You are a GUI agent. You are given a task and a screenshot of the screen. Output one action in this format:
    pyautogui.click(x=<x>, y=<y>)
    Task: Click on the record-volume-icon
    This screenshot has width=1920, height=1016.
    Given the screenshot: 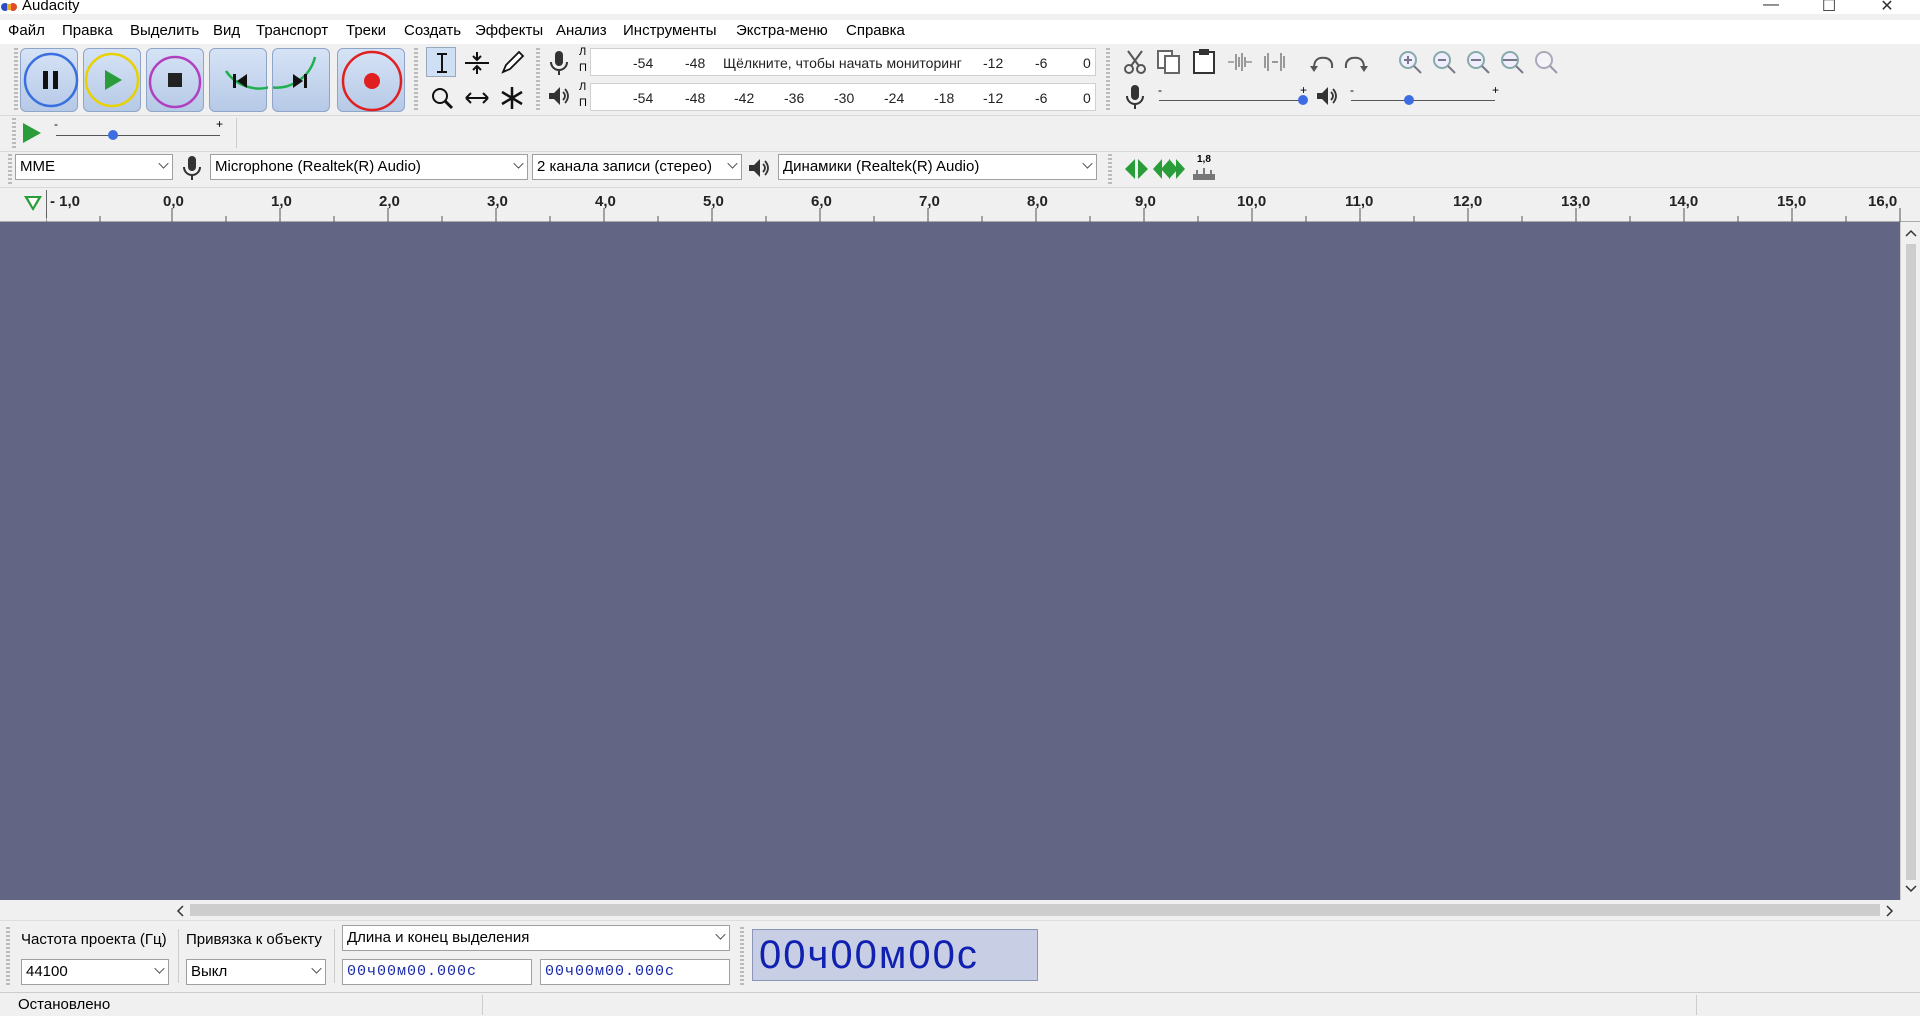 What is the action you would take?
    pyautogui.click(x=1135, y=97)
    